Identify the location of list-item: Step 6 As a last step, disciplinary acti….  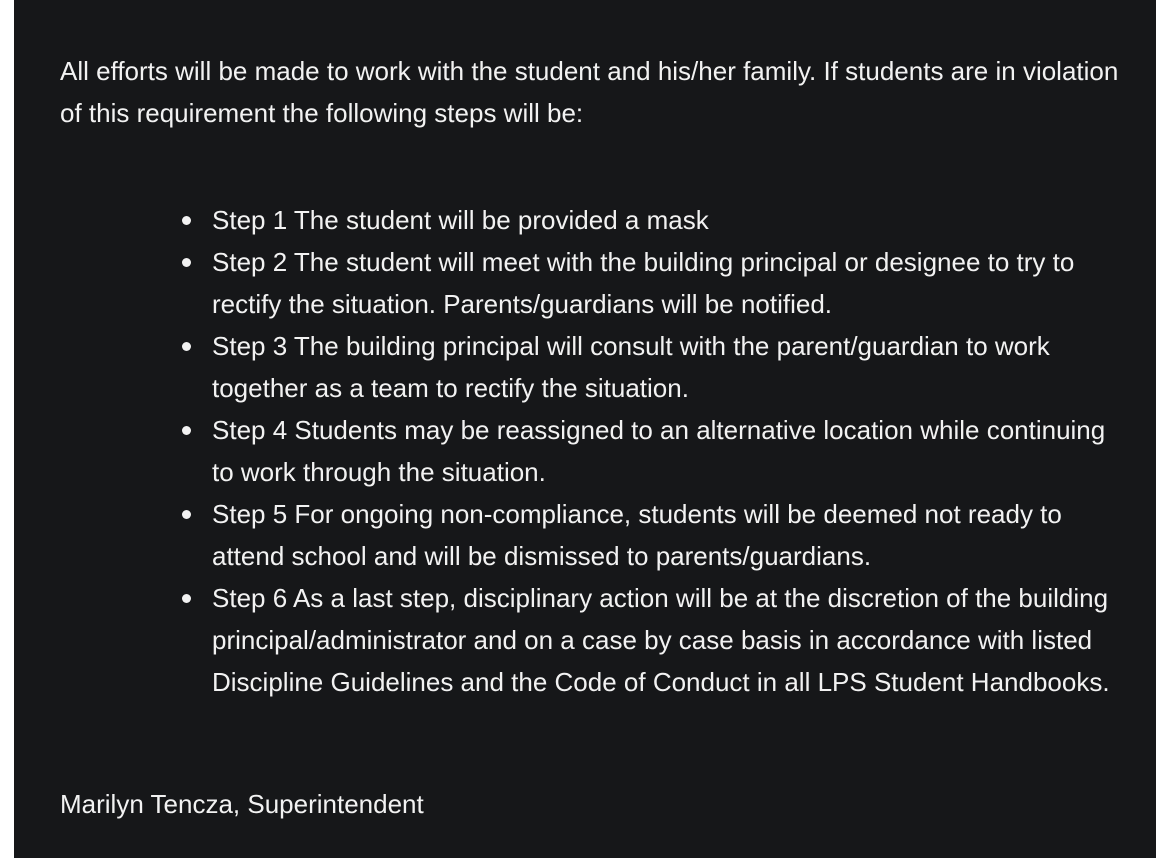
(647, 640).